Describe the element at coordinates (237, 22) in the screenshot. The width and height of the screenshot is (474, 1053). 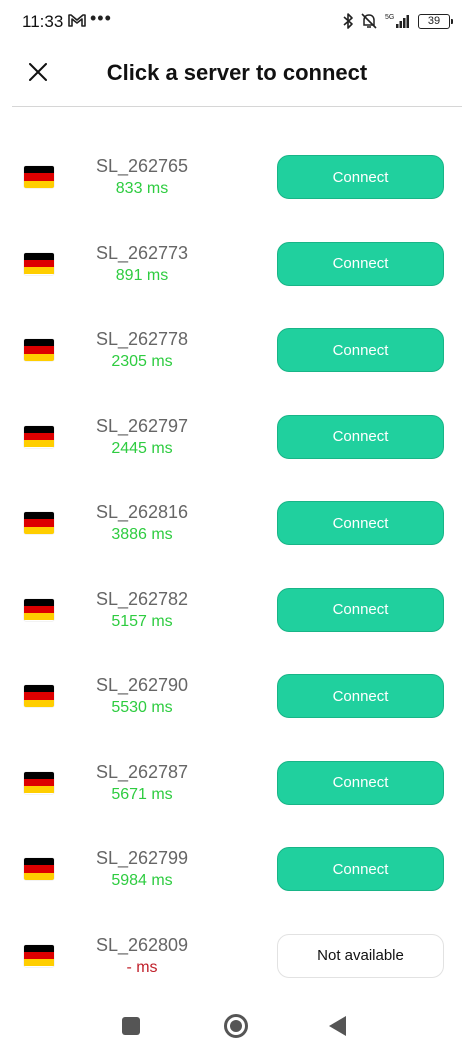
I see `status-bar: 11:33 ••• 5G 39` at that location.